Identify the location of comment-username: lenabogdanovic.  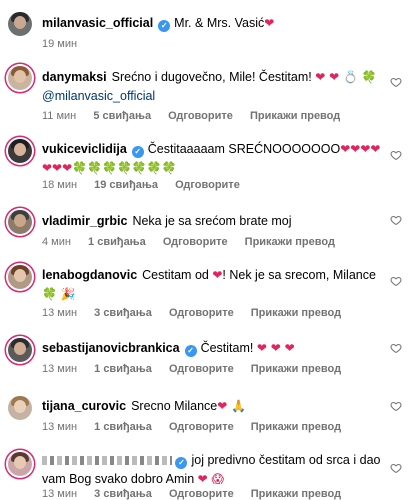
(89, 275).